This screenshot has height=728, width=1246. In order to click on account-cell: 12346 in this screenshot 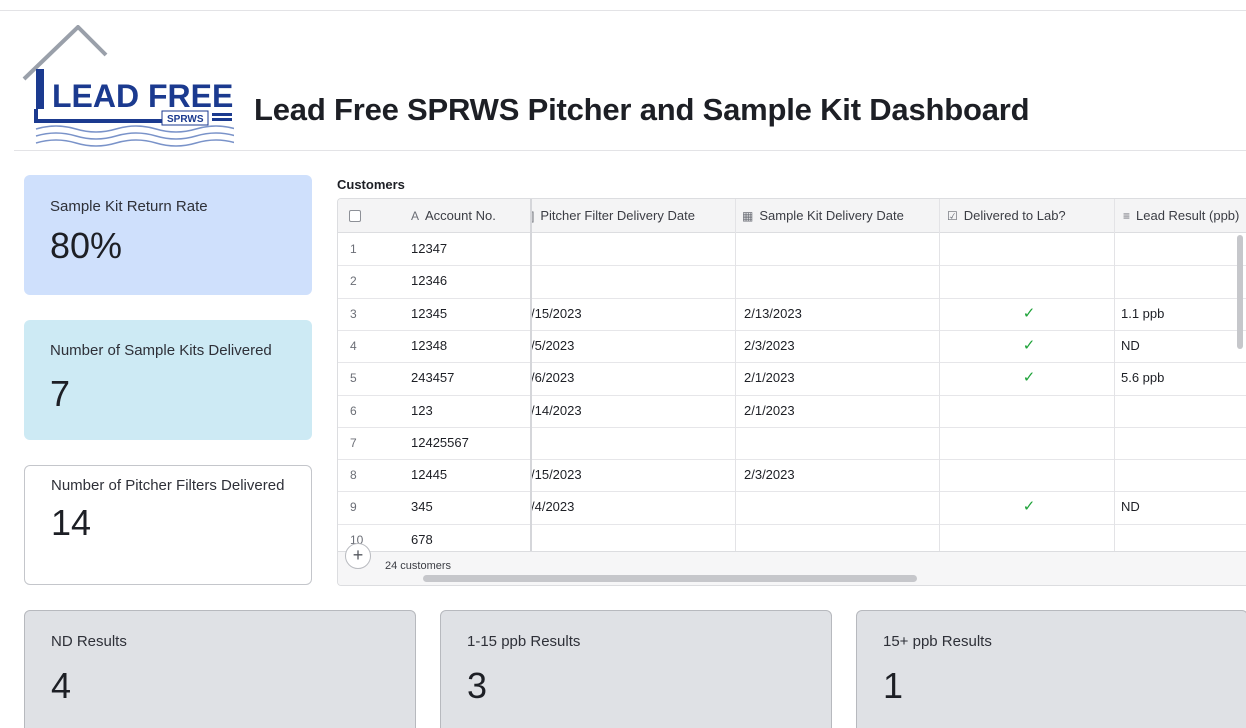, I will do `click(470, 281)`.